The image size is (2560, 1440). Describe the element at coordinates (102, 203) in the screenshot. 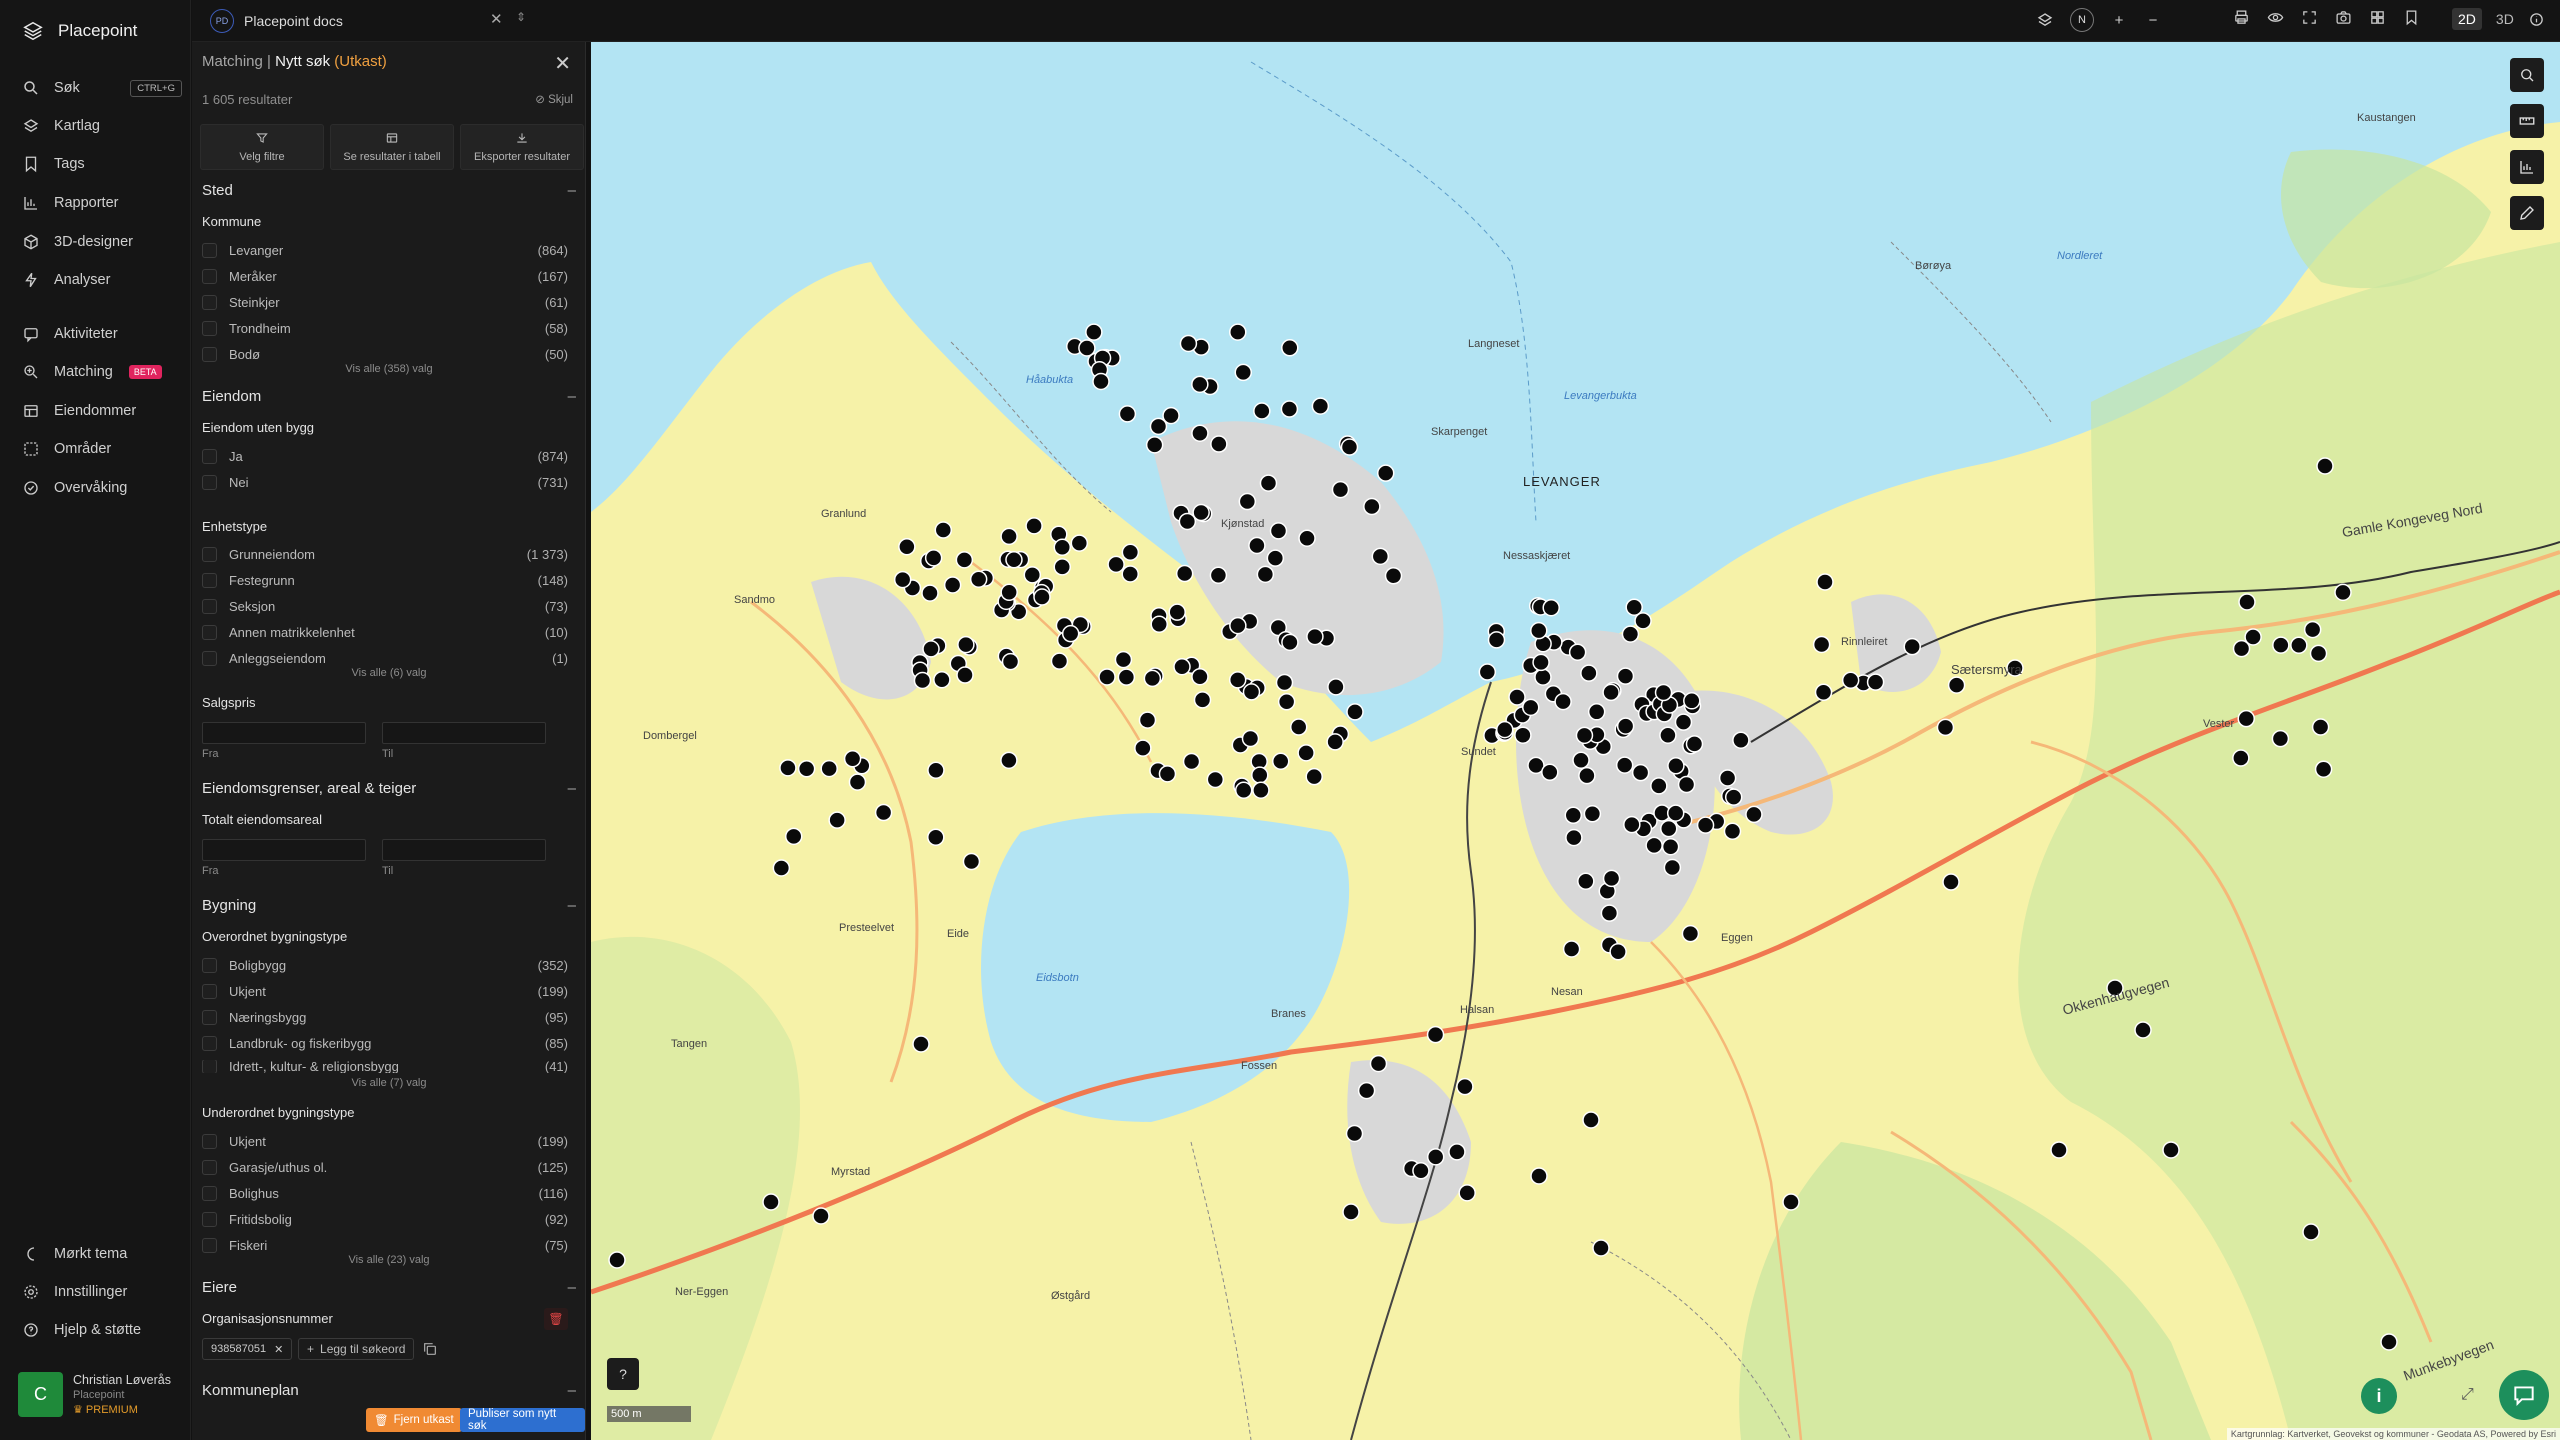

I see `nav-item-reports: Rapporter` at that location.